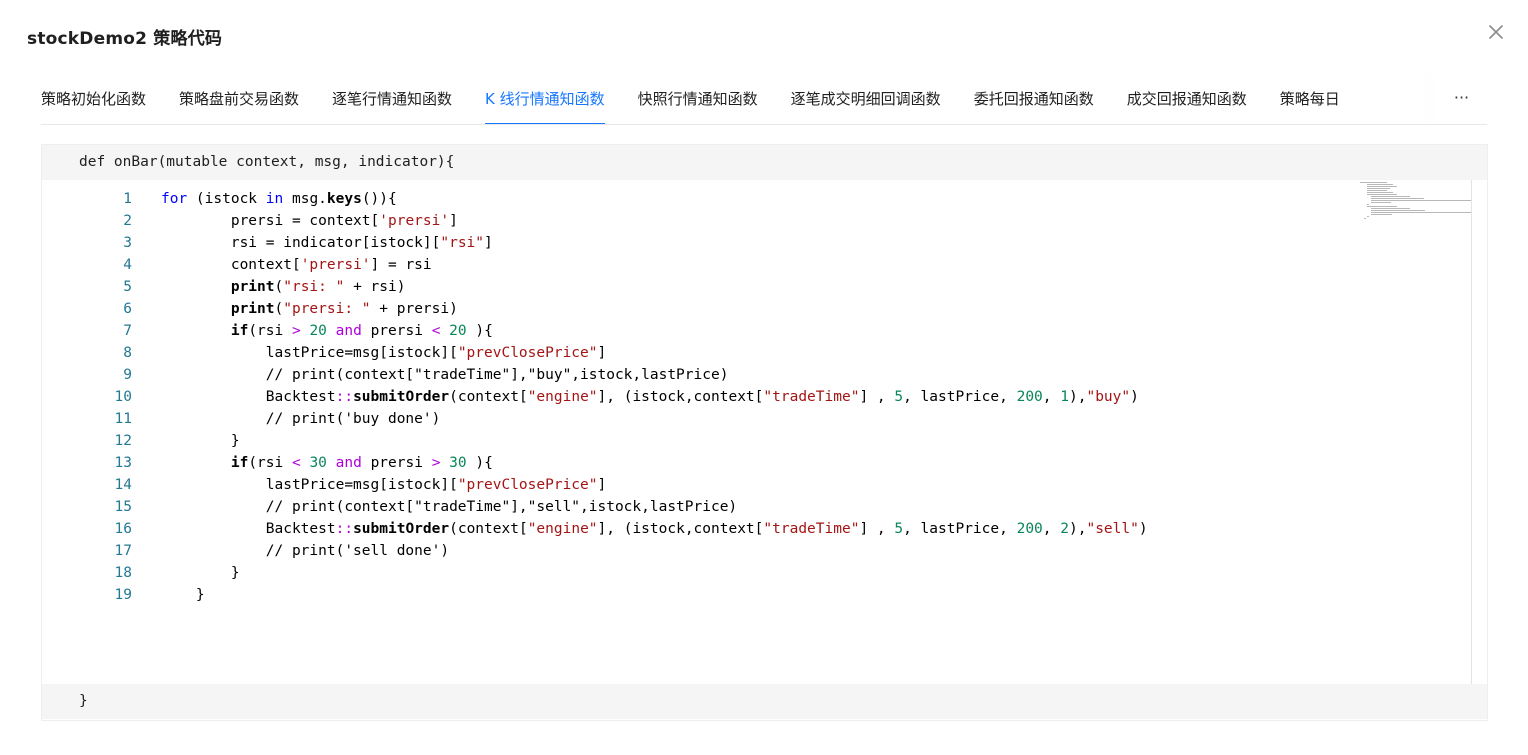 The height and width of the screenshot is (755, 1528). Describe the element at coordinates (127, 265) in the screenshot. I see `line-number: 4` at that location.